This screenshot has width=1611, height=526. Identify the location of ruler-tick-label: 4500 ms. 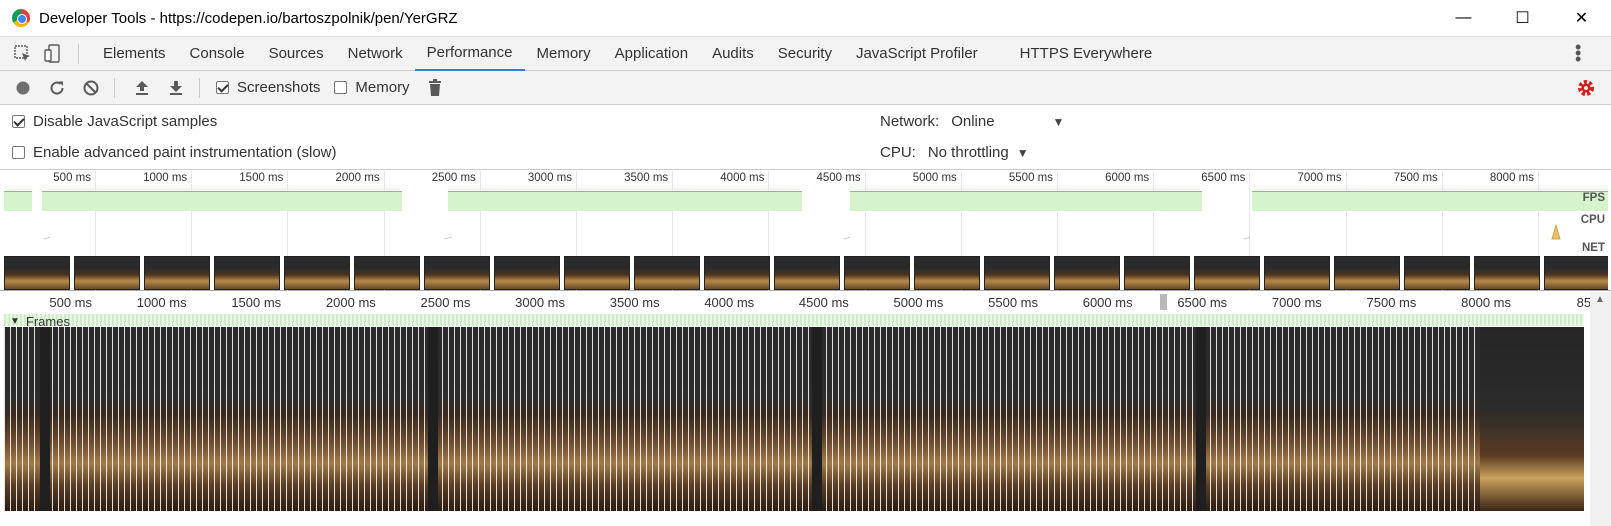
(823, 302).